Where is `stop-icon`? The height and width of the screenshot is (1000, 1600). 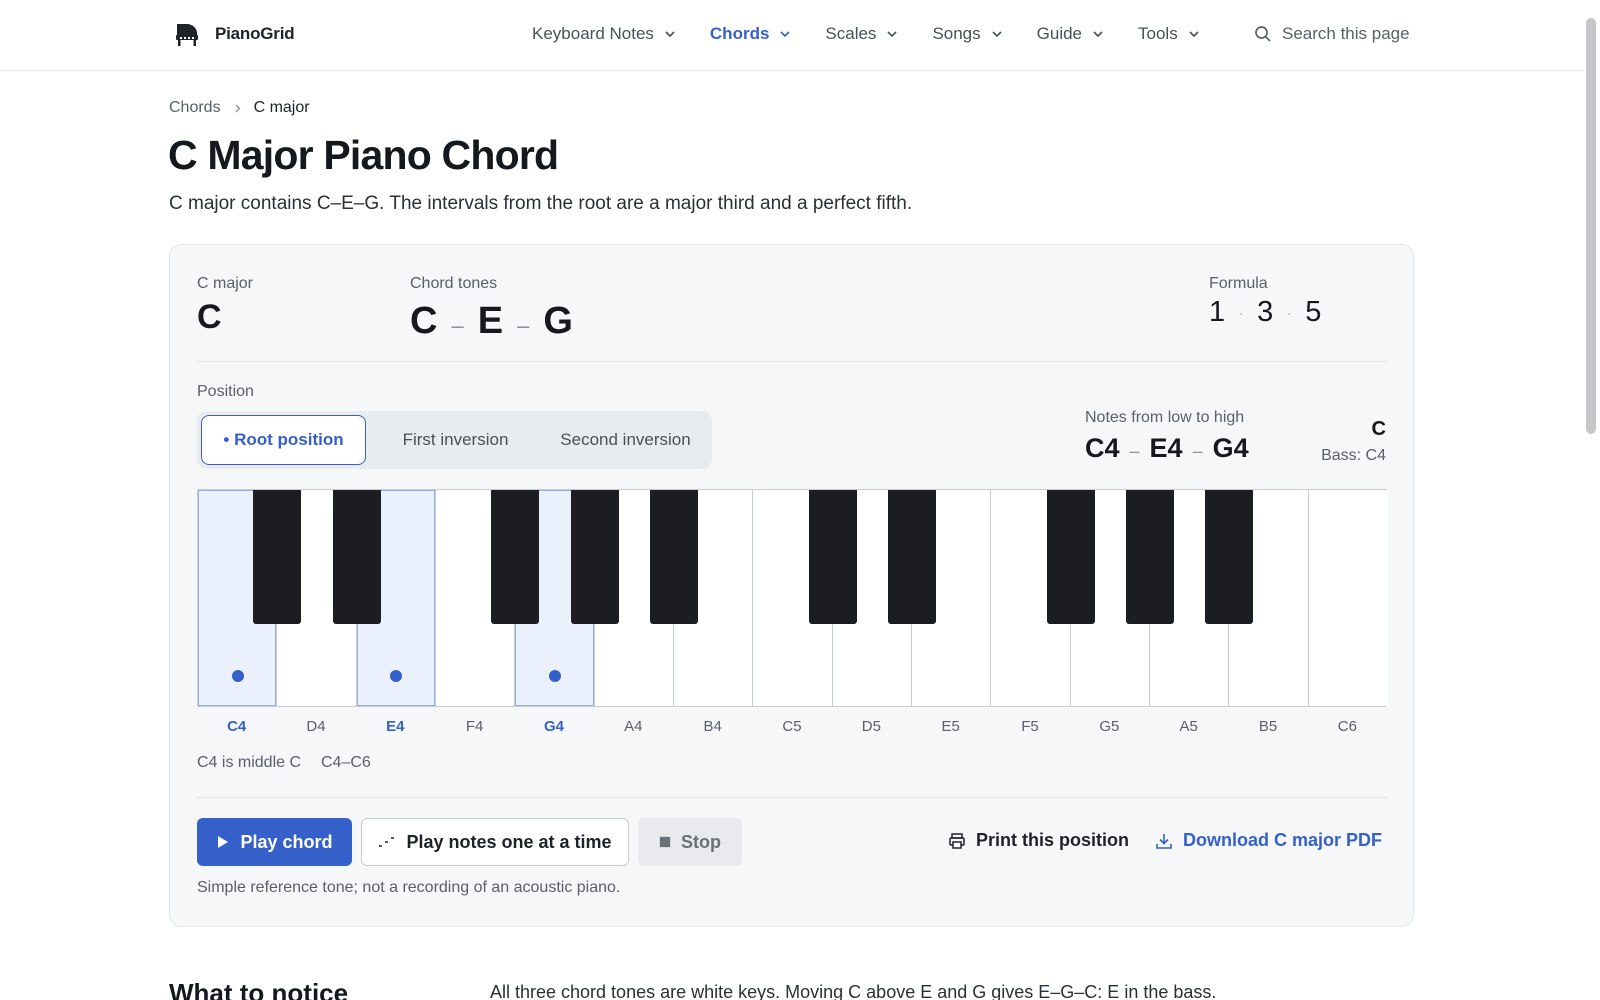 stop-icon is located at coordinates (665, 842).